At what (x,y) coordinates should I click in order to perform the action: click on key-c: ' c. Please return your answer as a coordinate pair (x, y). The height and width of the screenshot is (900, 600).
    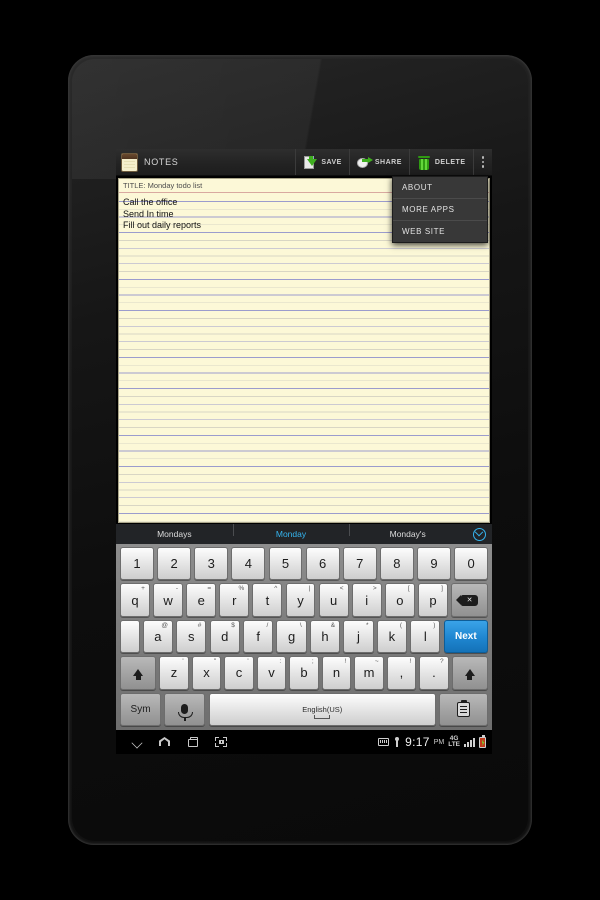
    Looking at the image, I should click on (239, 673).